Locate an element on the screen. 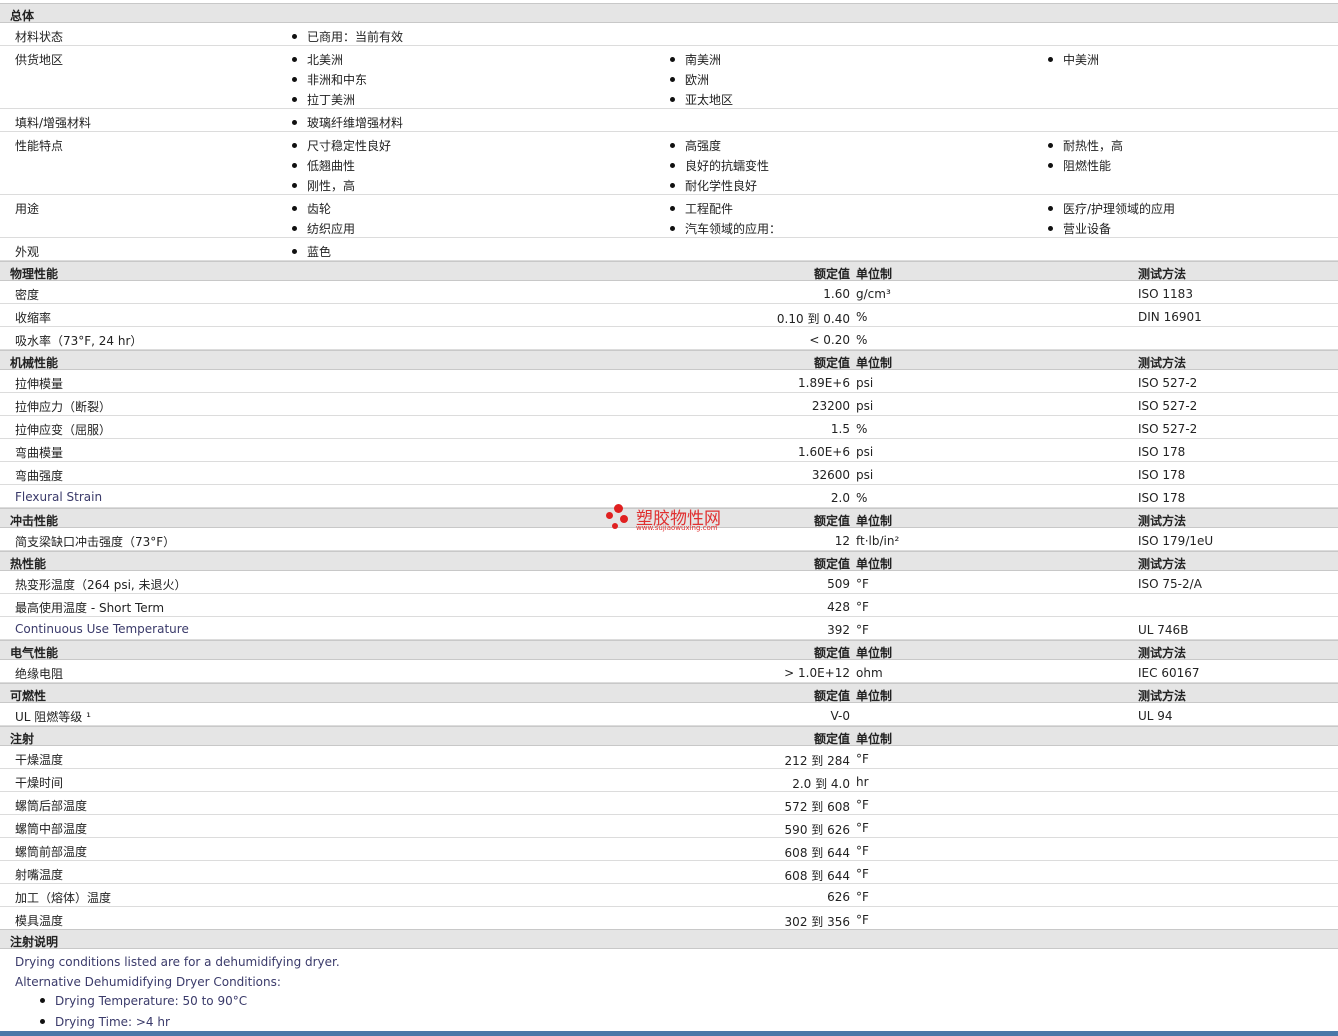 Image resolution: width=1338 pixels, height=1036 pixels. property-row: 螺筒后部温度 572 到 608 °F is located at coordinates (669, 803).